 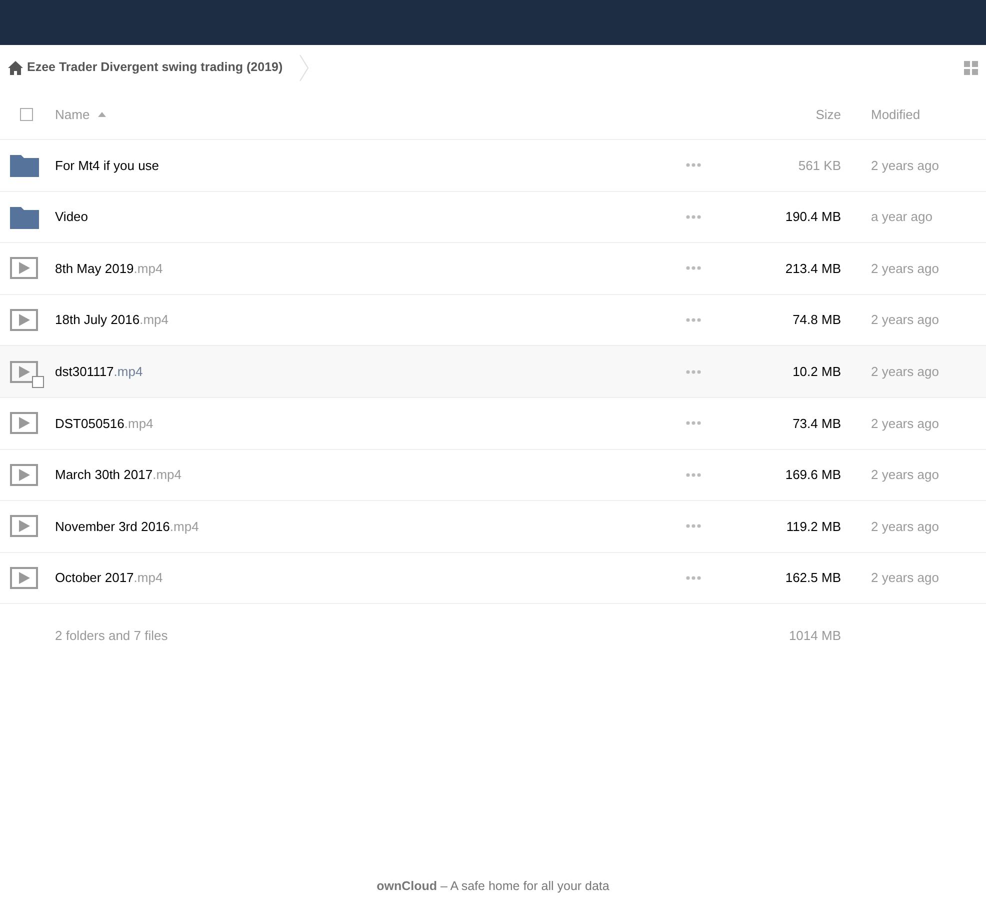 I want to click on file-row: October 2017.mp4 162.5 MB 2 years ago, so click(x=493, y=578).